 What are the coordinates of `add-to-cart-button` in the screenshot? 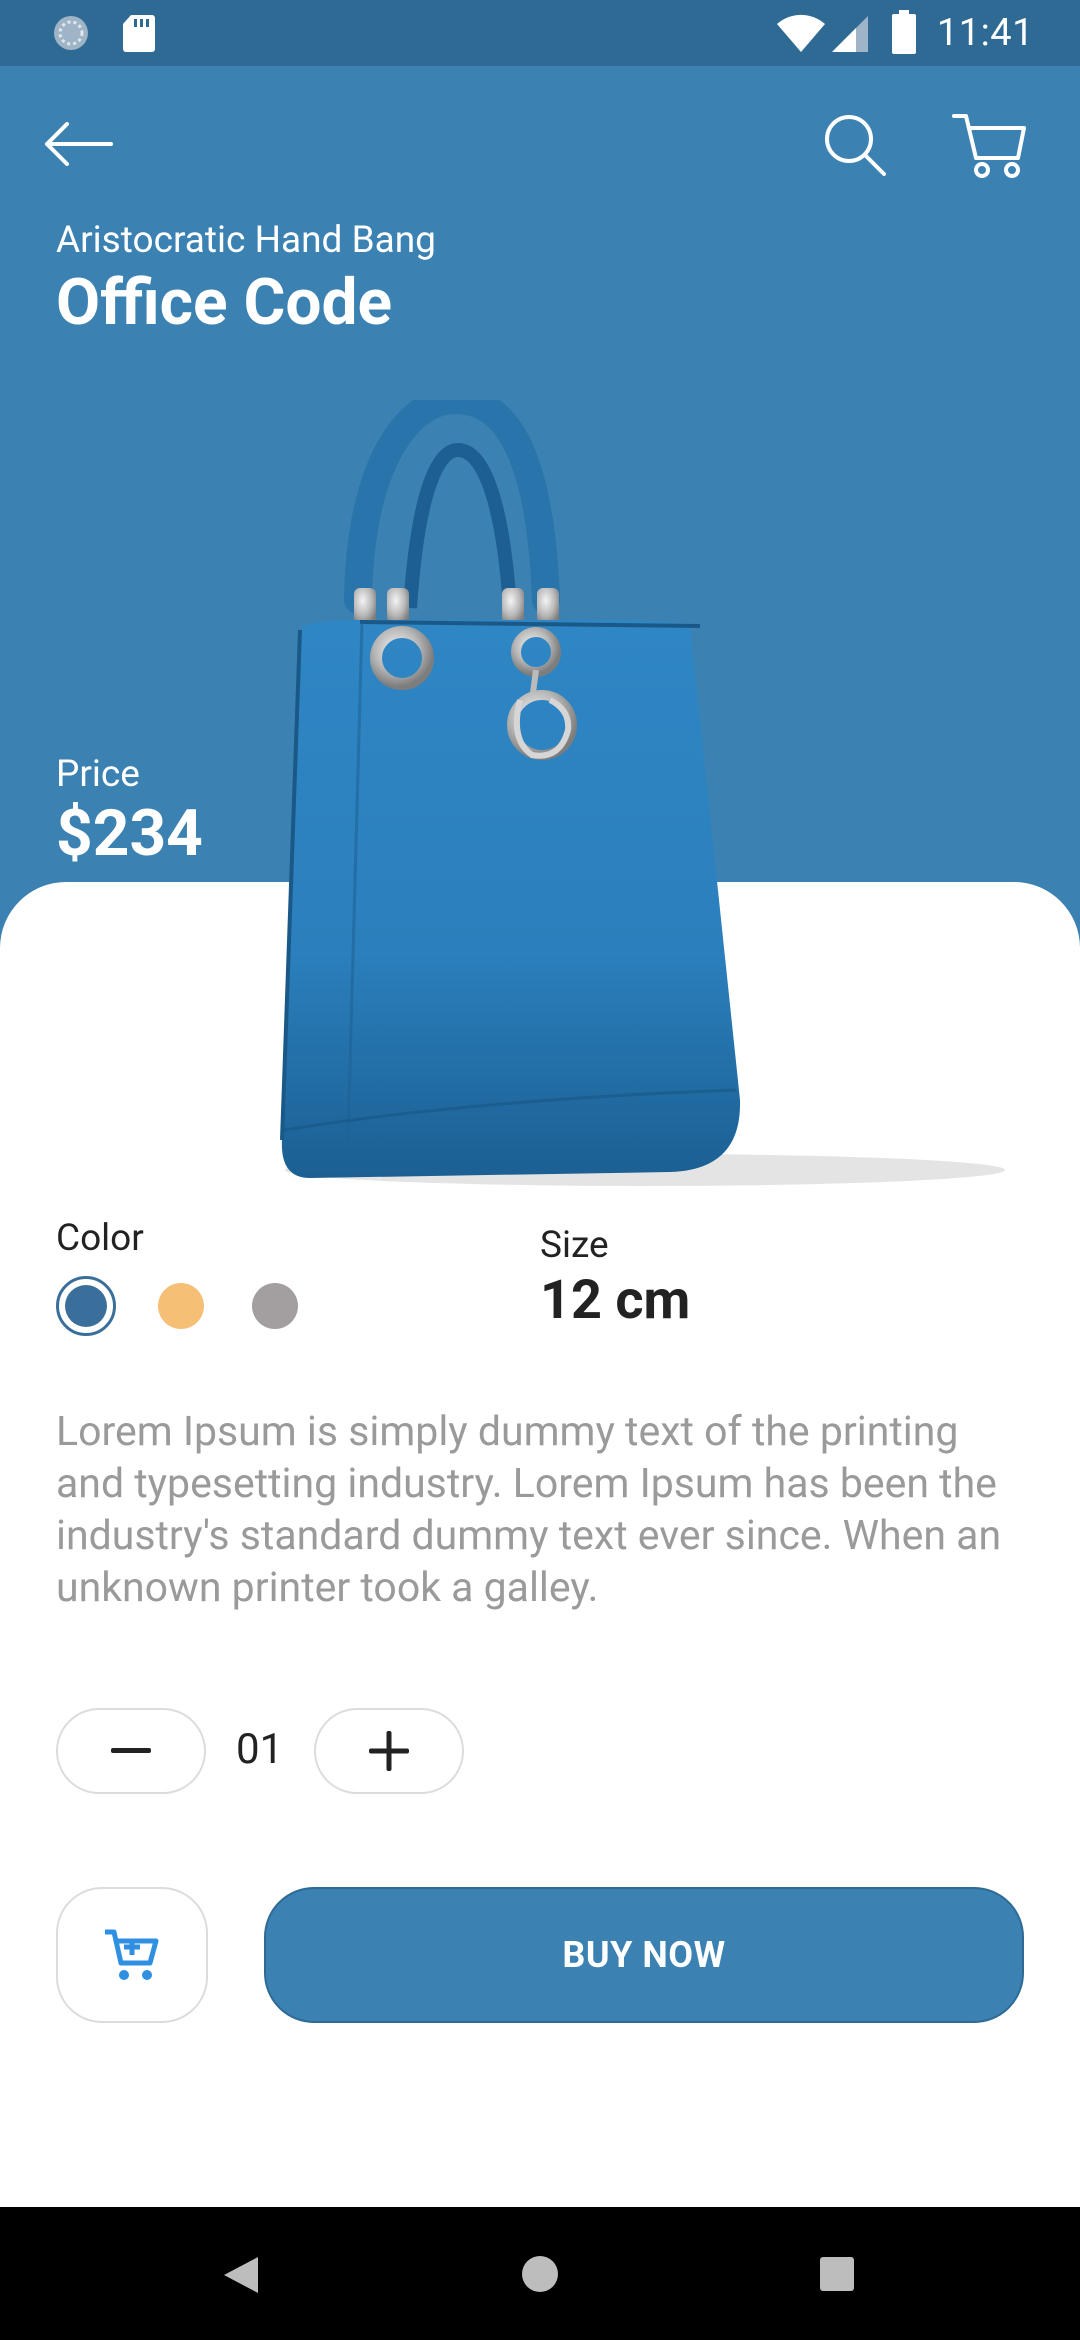 It's located at (132, 1955).